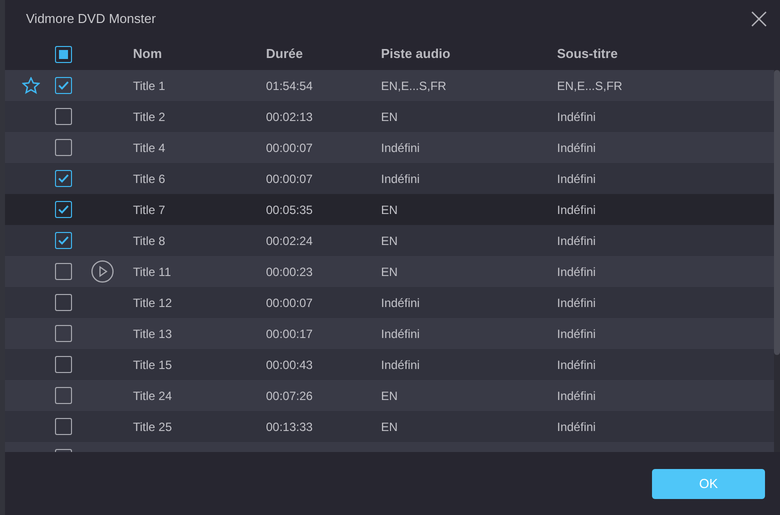  Describe the element at coordinates (149, 241) in the screenshot. I see `table-cell: Title 8` at that location.